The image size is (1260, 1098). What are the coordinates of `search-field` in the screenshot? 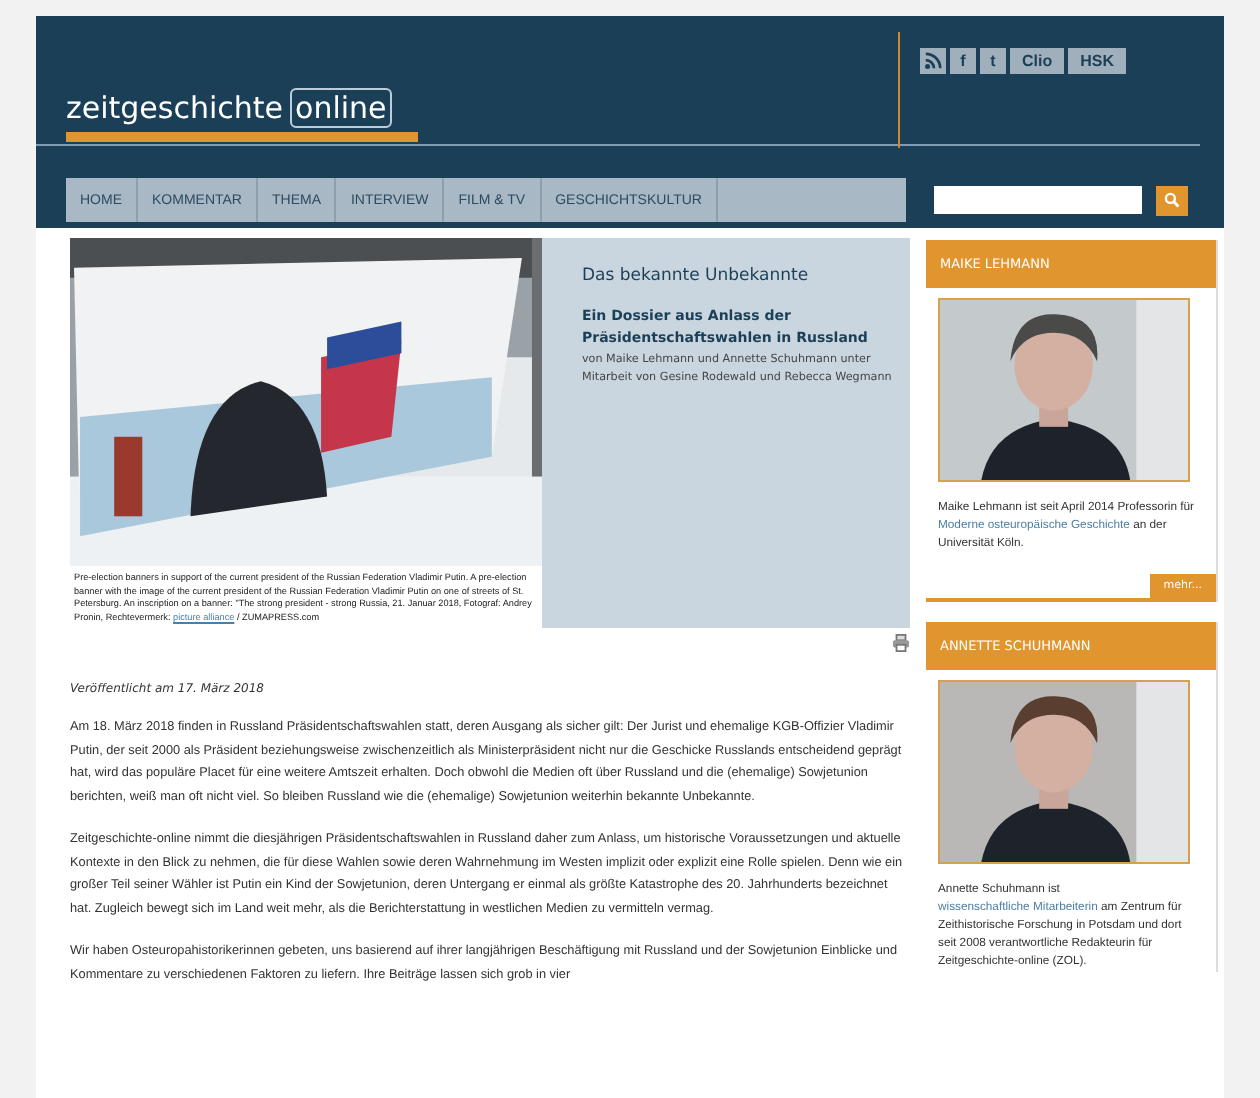 It's located at (1038, 200).